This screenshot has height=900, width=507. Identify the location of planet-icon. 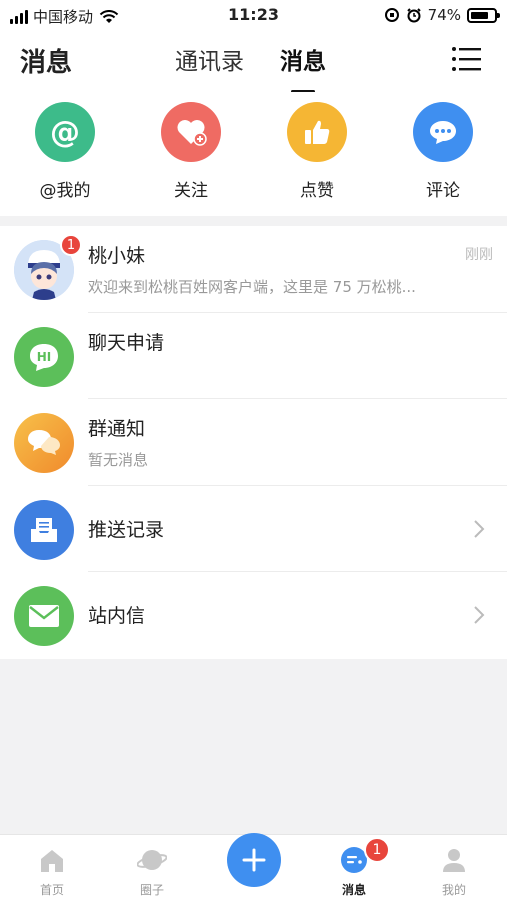
(152, 860).